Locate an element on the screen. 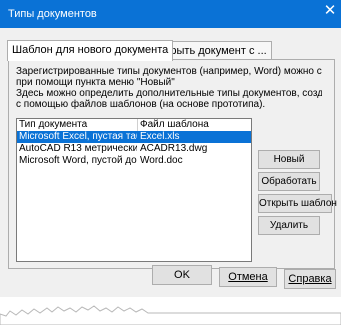 This screenshot has height=325, width=341. list-row: AutoCAD R13 метрически... ACADR13.dwg is located at coordinates (134, 149).